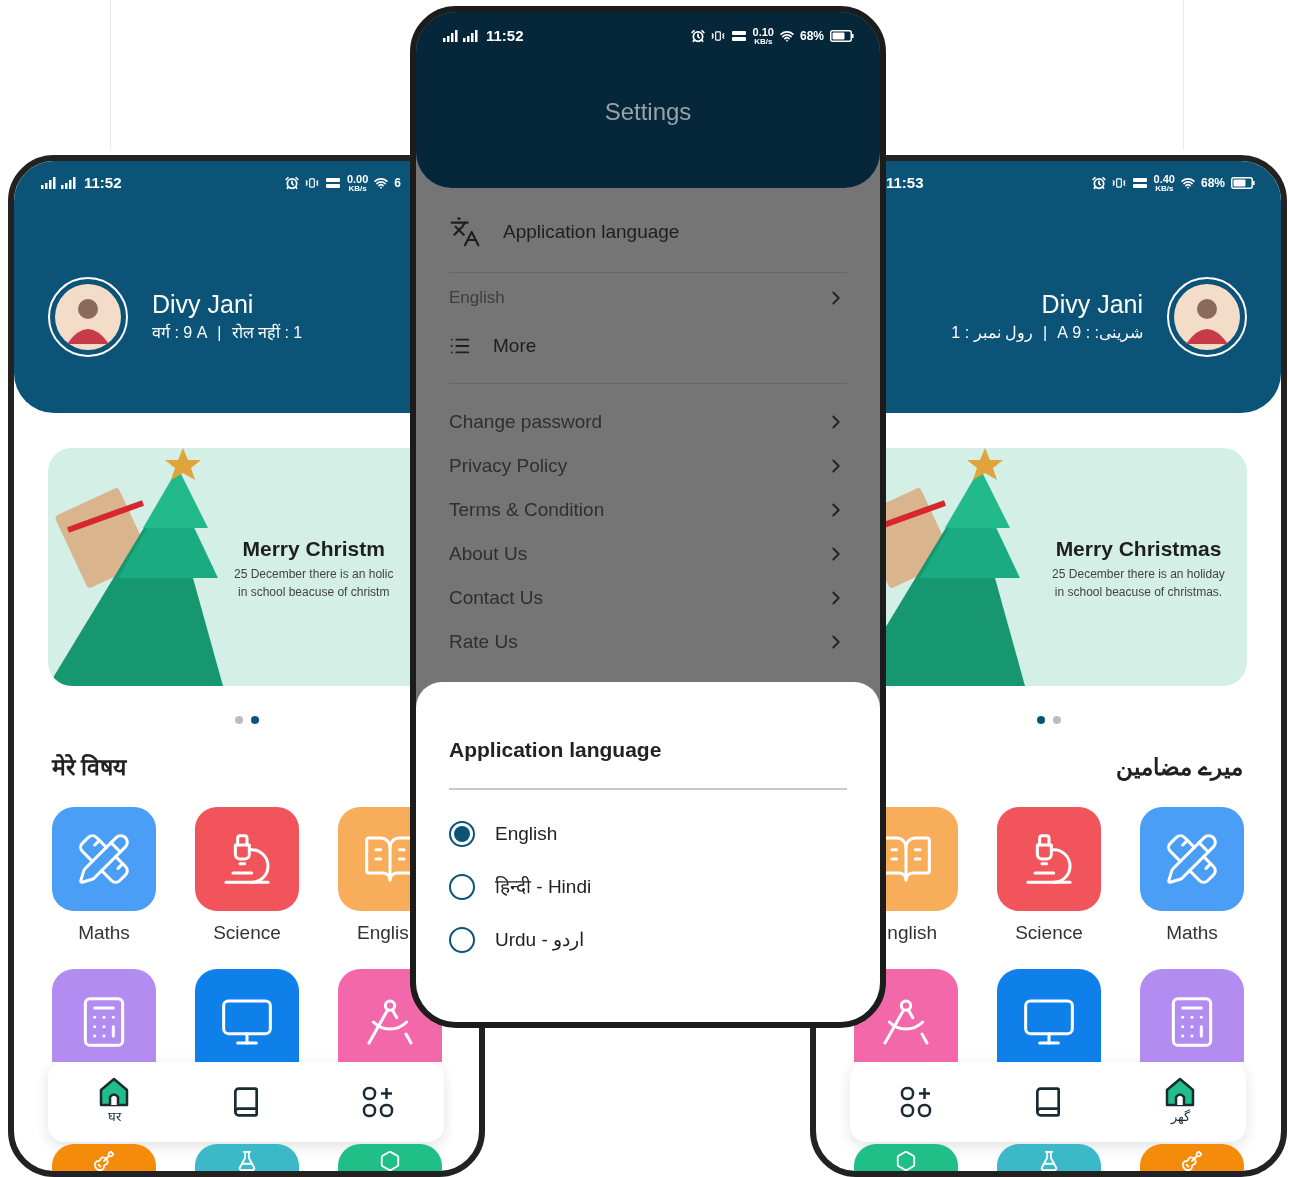  Describe the element at coordinates (556, 750) in the screenshot. I see `sheet-title: Application language` at that location.